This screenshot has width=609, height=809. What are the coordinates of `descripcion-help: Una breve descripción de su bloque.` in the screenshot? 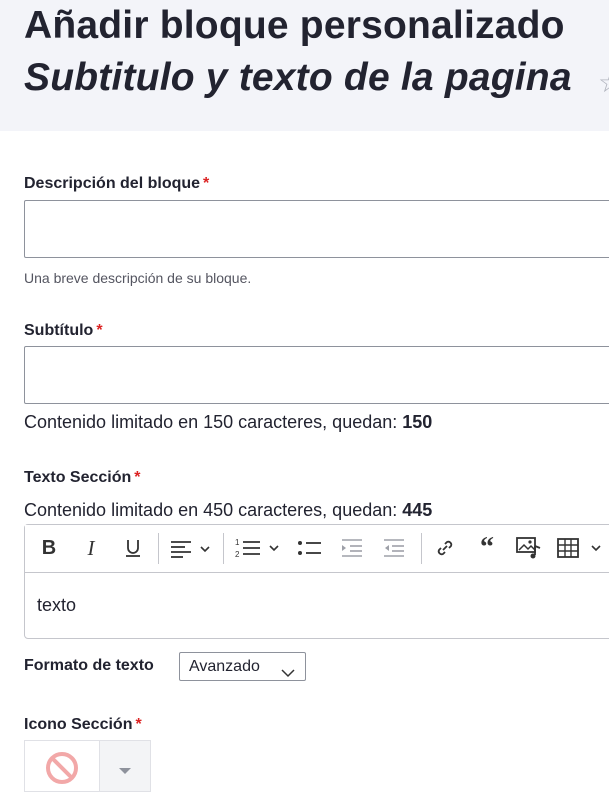 It's located at (138, 278).